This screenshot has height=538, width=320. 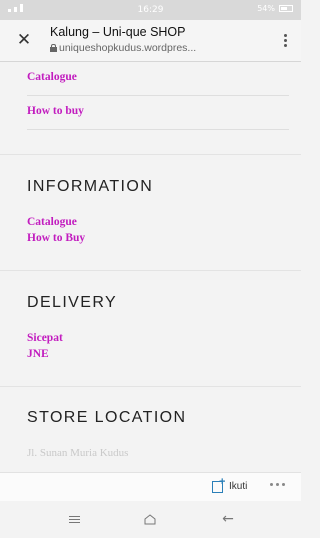 What do you see at coordinates (53, 48) in the screenshot?
I see `lock-icon` at bounding box center [53, 48].